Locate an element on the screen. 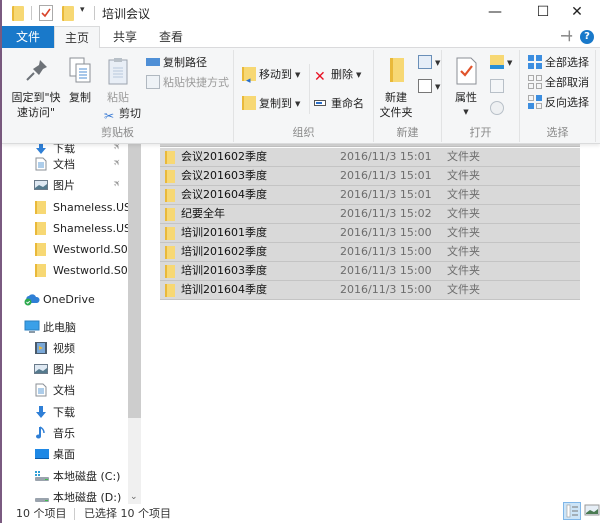 The height and width of the screenshot is (523, 600). nav-item: 视频 is located at coordinates (54, 348).